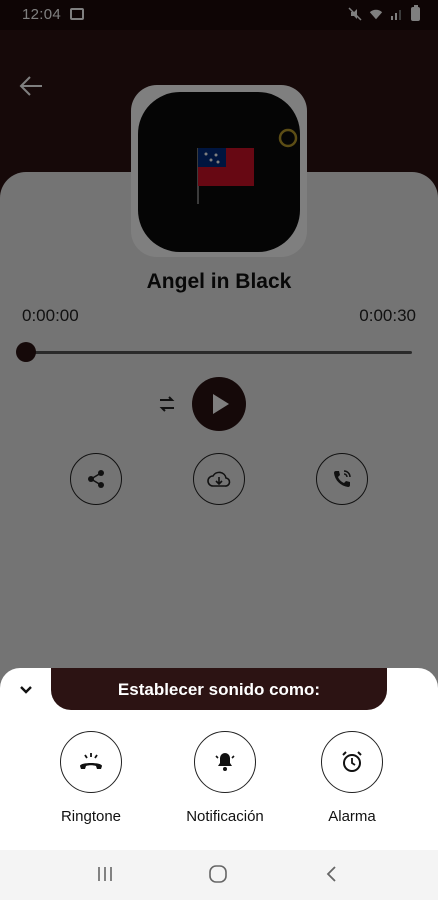 The height and width of the screenshot is (900, 438). What do you see at coordinates (219, 689) in the screenshot?
I see `sheet-title: Establecer sonido como:` at bounding box center [219, 689].